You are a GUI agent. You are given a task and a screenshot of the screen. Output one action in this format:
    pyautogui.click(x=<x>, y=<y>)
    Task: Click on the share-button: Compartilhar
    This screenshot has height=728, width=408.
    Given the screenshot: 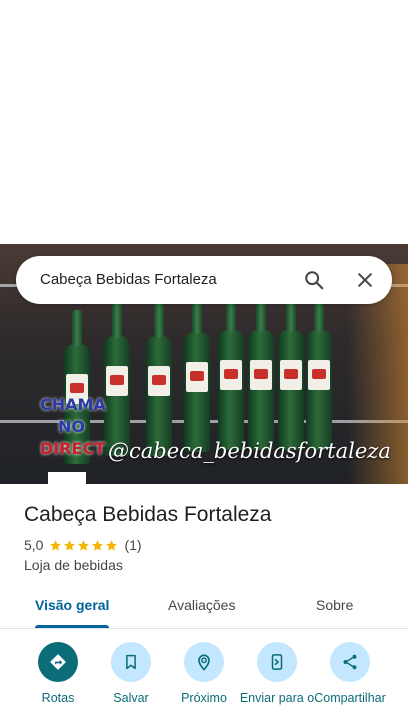 What is the action you would take?
    pyautogui.click(x=350, y=673)
    